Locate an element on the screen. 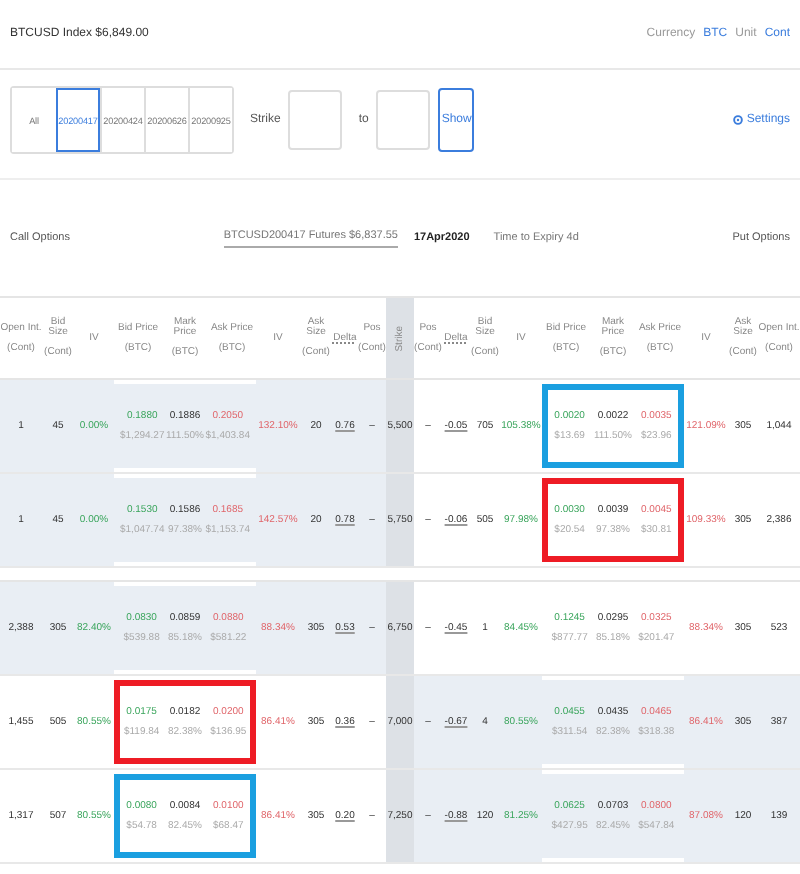 The image size is (800, 874). strike-from-field is located at coordinates (315, 120).